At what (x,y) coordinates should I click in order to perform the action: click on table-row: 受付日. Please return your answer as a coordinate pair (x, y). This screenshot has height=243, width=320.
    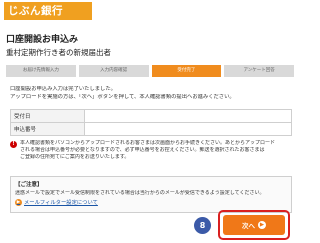
    Looking at the image, I should click on (151, 116).